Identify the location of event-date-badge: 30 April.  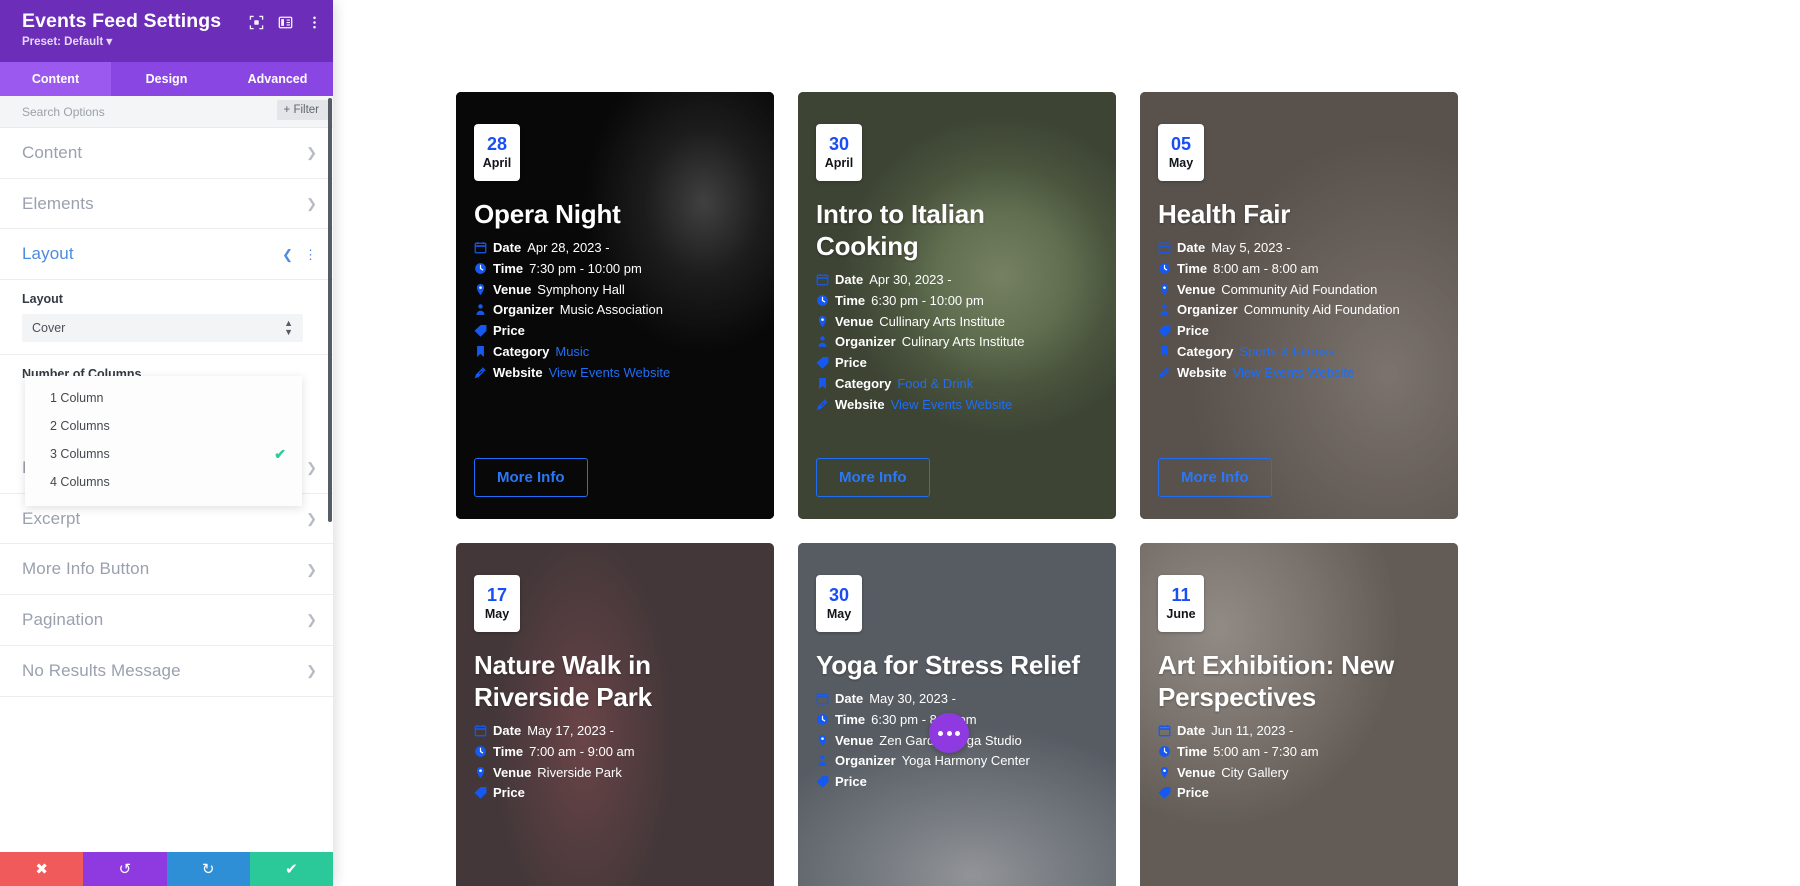
(839, 152).